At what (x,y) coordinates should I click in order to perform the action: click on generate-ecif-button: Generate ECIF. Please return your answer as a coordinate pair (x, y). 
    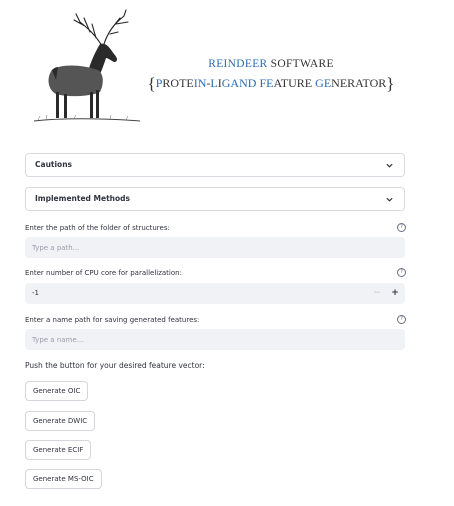
    Looking at the image, I should click on (58, 450).